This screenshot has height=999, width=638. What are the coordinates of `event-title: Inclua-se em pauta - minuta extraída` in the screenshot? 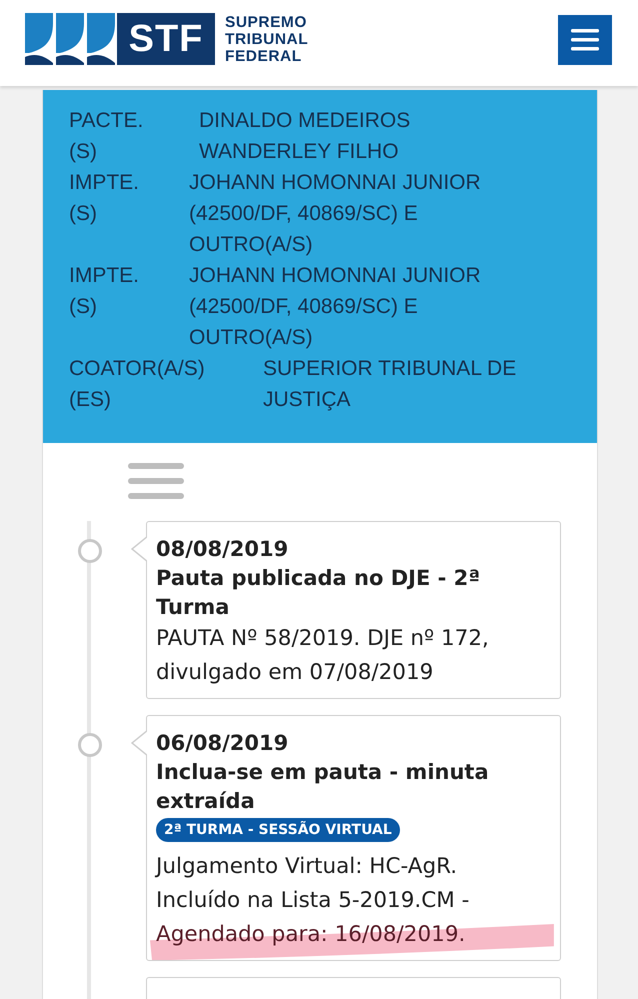 It's located at (323, 787).